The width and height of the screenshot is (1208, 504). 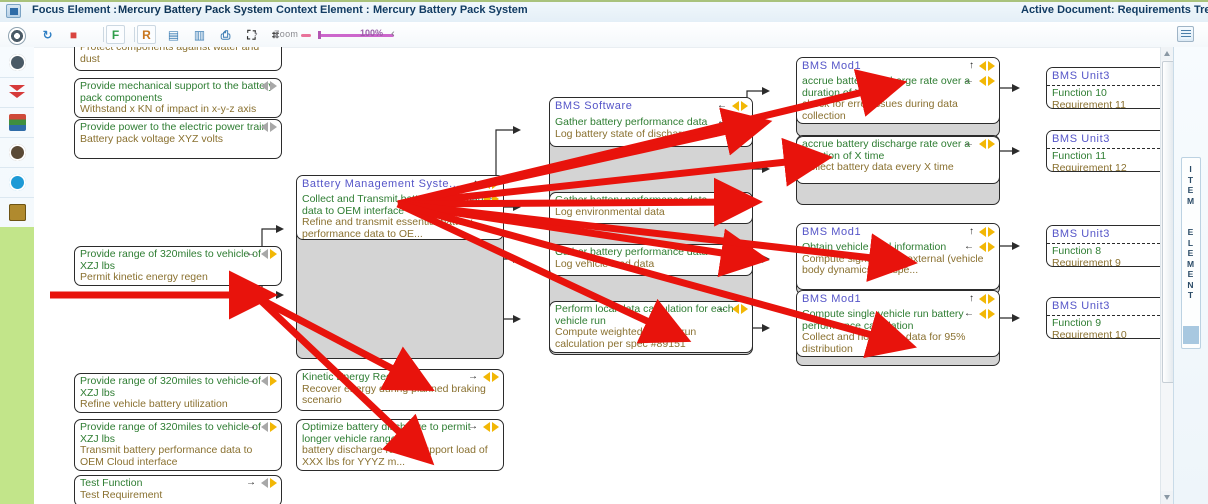 What do you see at coordinates (306, 35) in the screenshot?
I see `zoom-out-track` at bounding box center [306, 35].